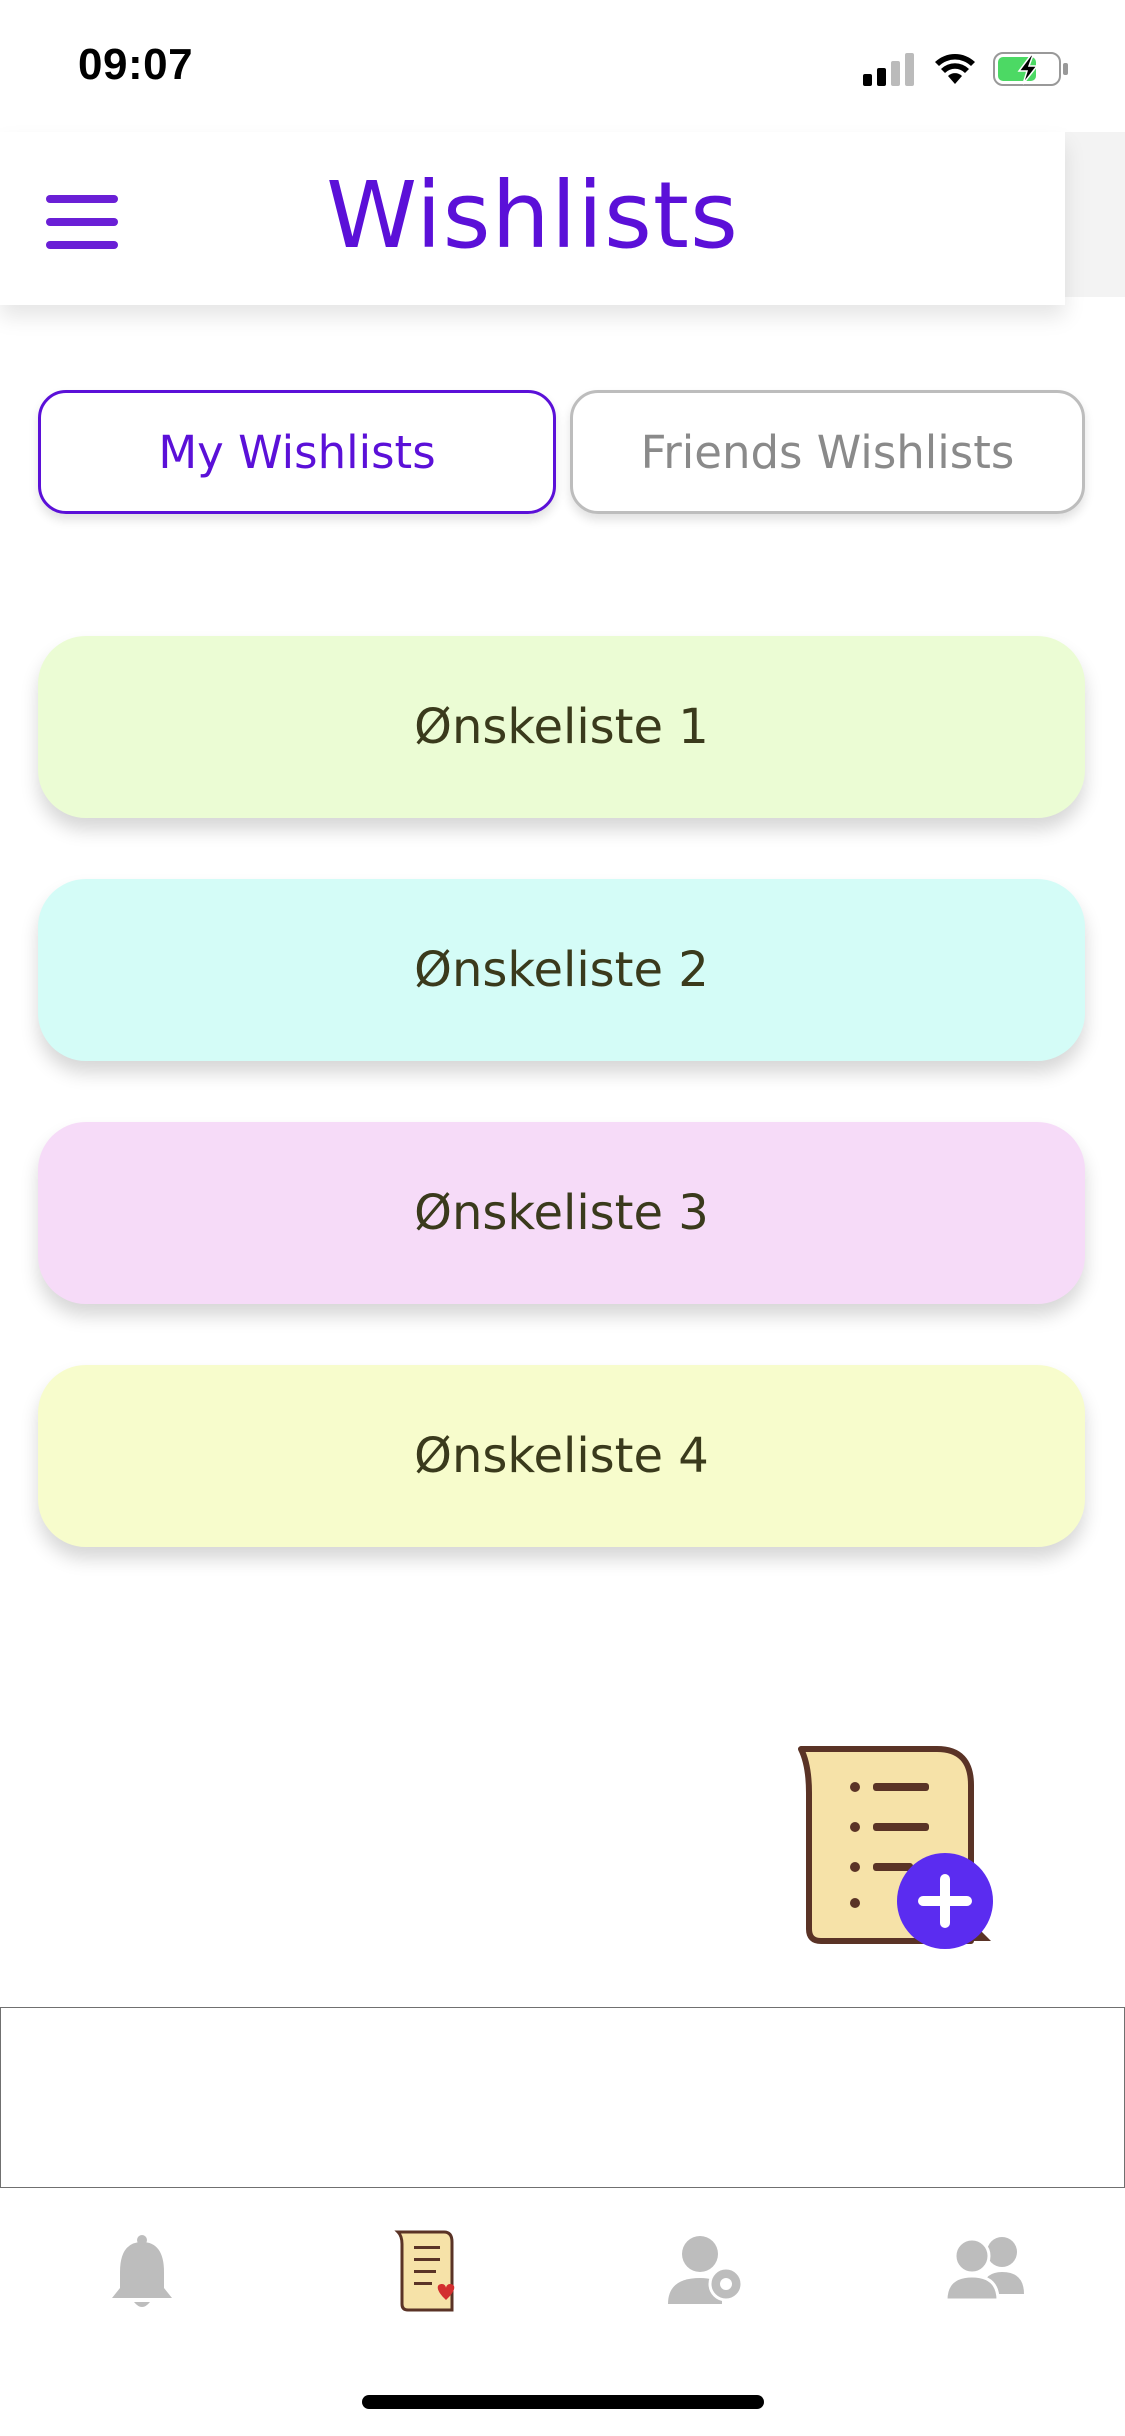 Image resolution: width=1125 pixels, height=2436 pixels. I want to click on app-header: Wishlists, so click(532, 218).